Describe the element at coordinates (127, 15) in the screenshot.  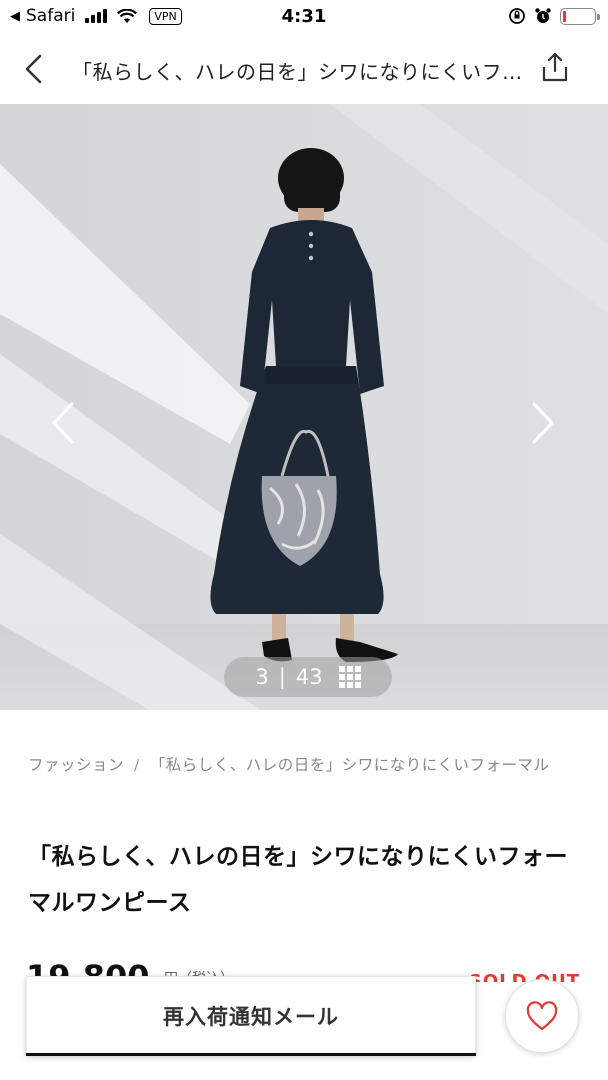
I see `wifi-icon` at that location.